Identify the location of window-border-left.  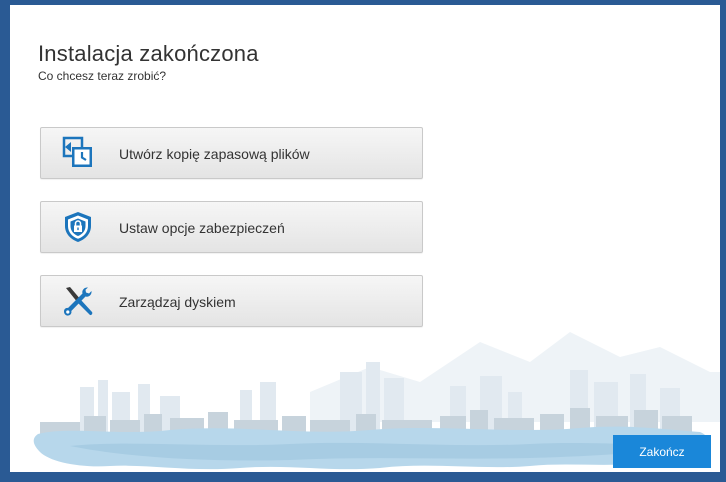
(5, 241).